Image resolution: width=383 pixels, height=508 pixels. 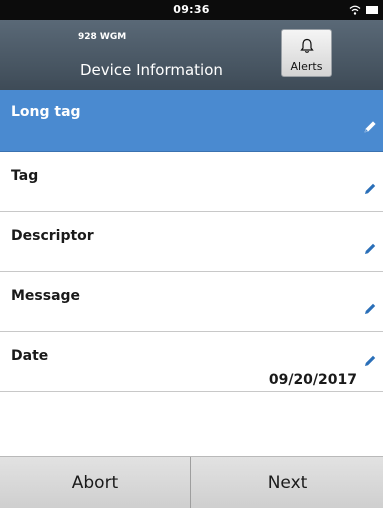 What do you see at coordinates (25, 176) in the screenshot?
I see `field-label: Tag` at bounding box center [25, 176].